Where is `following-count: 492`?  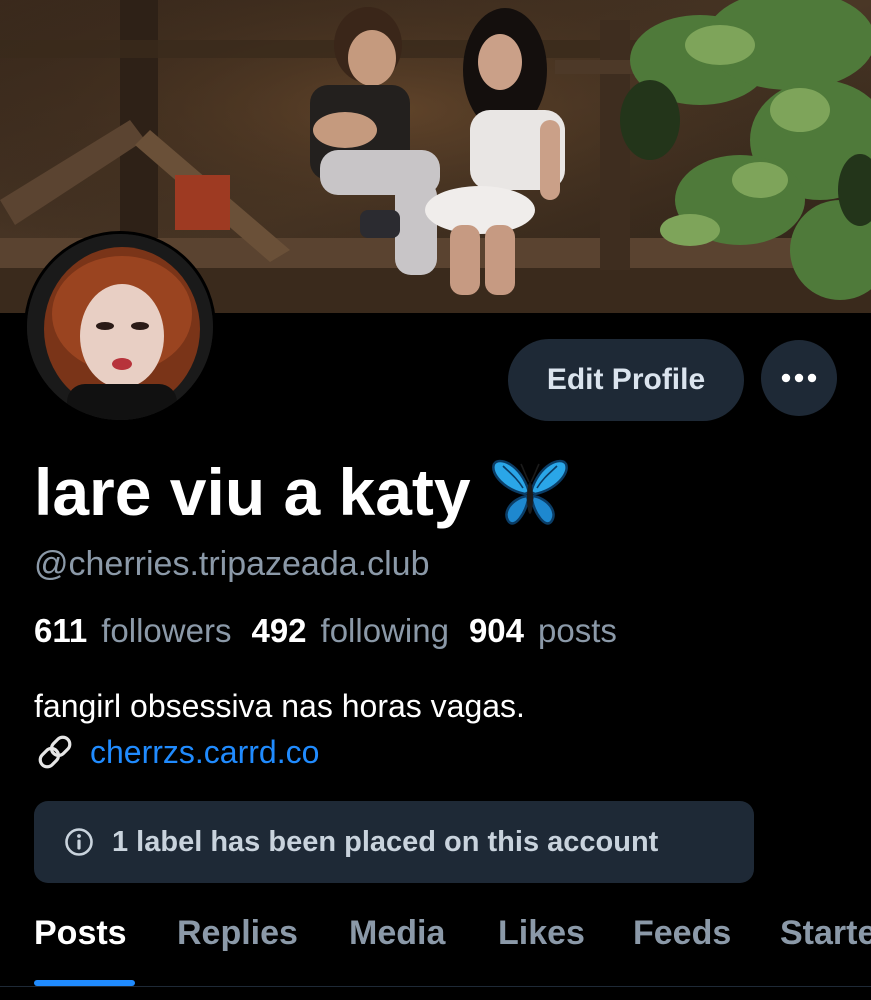 following-count: 492 is located at coordinates (278, 631).